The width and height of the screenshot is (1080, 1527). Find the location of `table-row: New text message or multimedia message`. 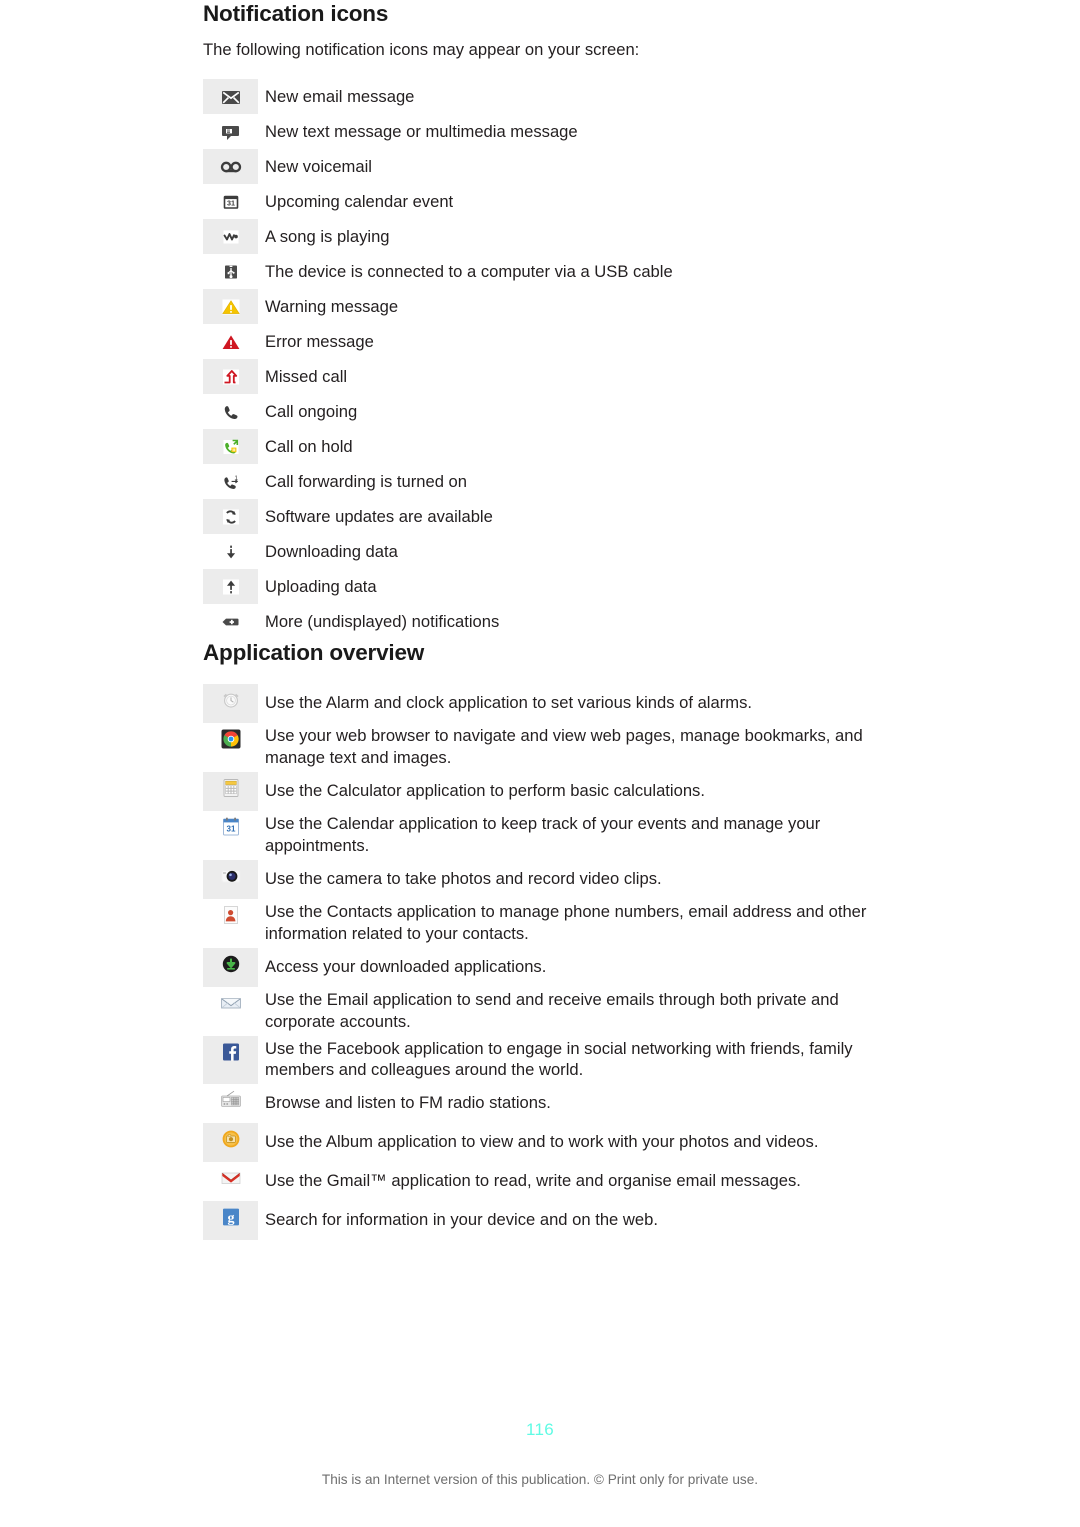

table-row: New text message or multimedia message is located at coordinates (548, 132).